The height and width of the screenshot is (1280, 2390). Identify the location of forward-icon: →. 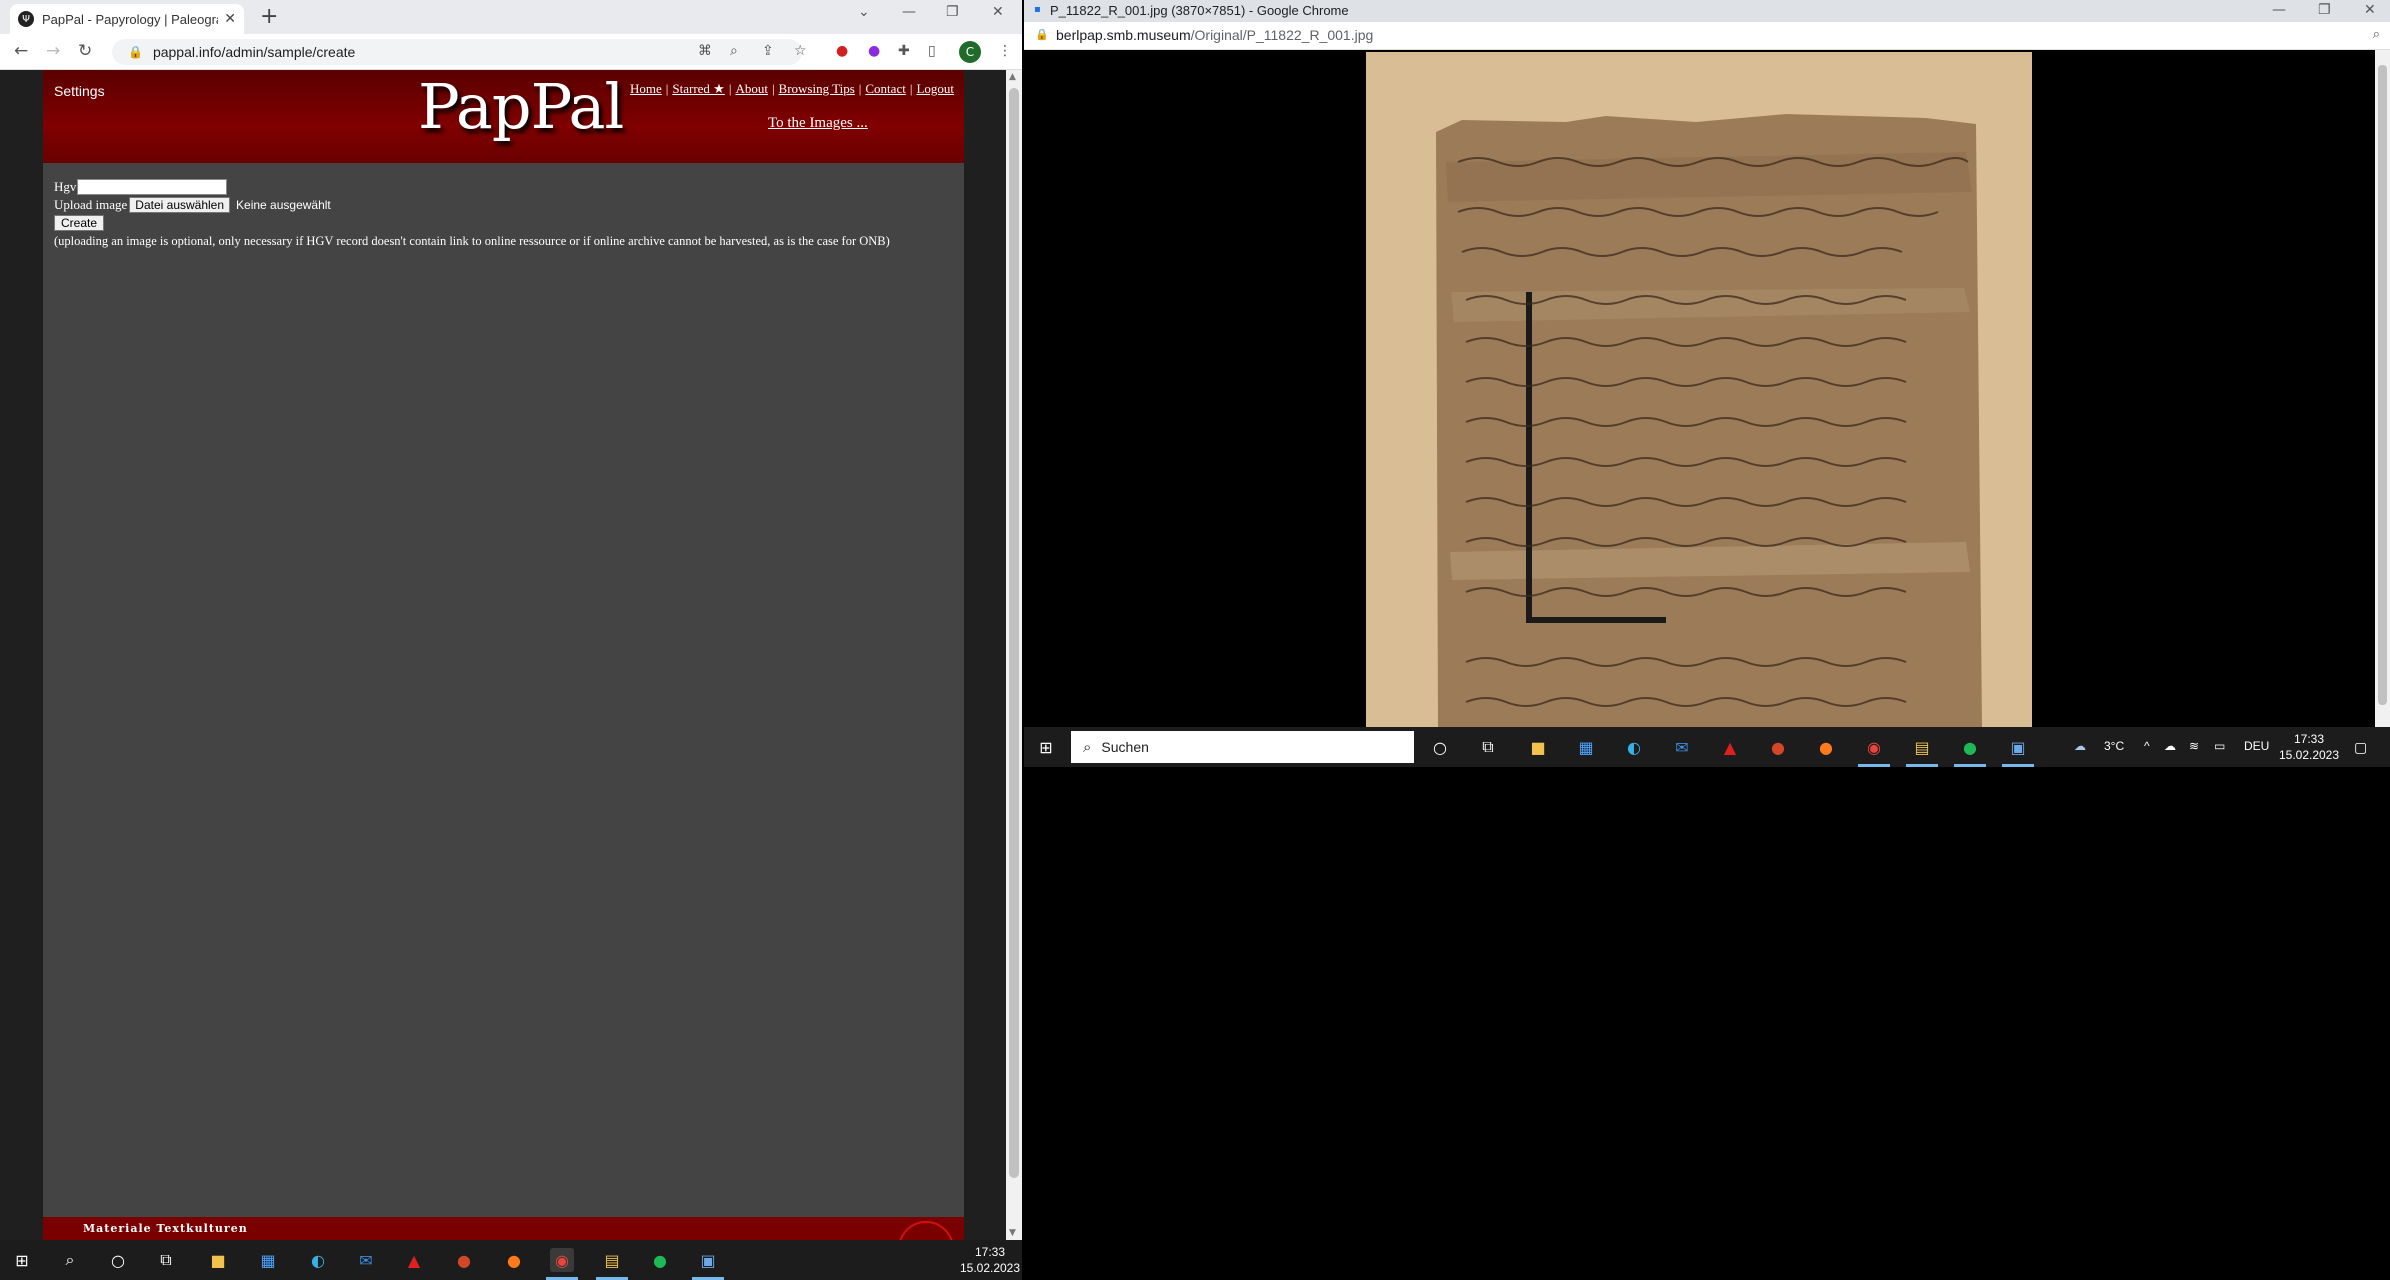
(53, 51).